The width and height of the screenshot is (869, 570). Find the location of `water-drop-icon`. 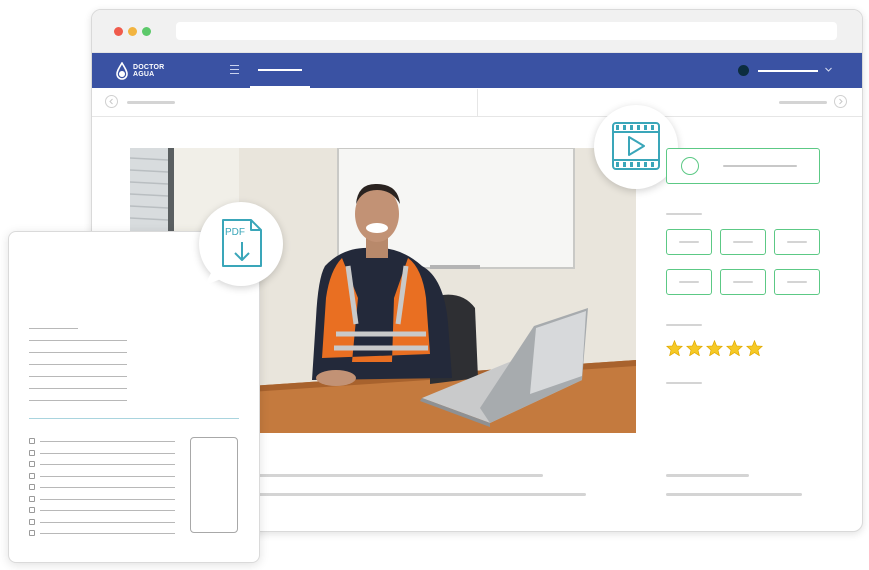

water-drop-icon is located at coordinates (122, 71).